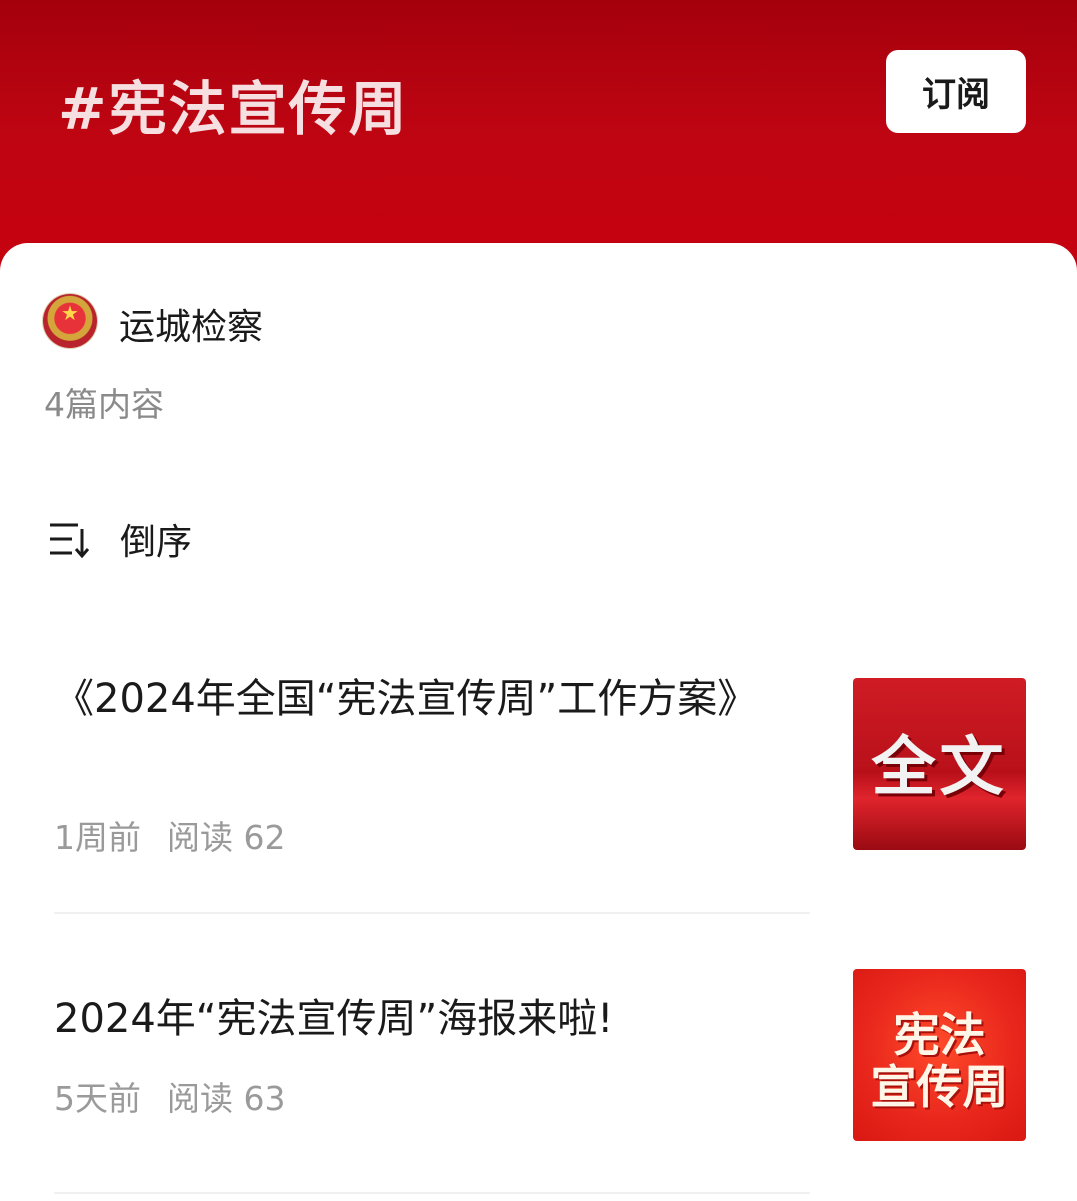  Describe the element at coordinates (104, 404) in the screenshot. I see `content-count: 4篇内容` at that location.